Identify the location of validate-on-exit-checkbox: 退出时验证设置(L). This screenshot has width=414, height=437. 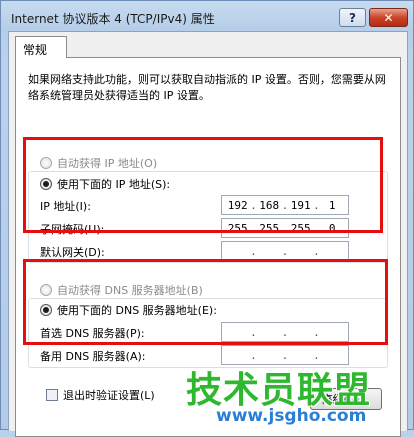
(100, 395).